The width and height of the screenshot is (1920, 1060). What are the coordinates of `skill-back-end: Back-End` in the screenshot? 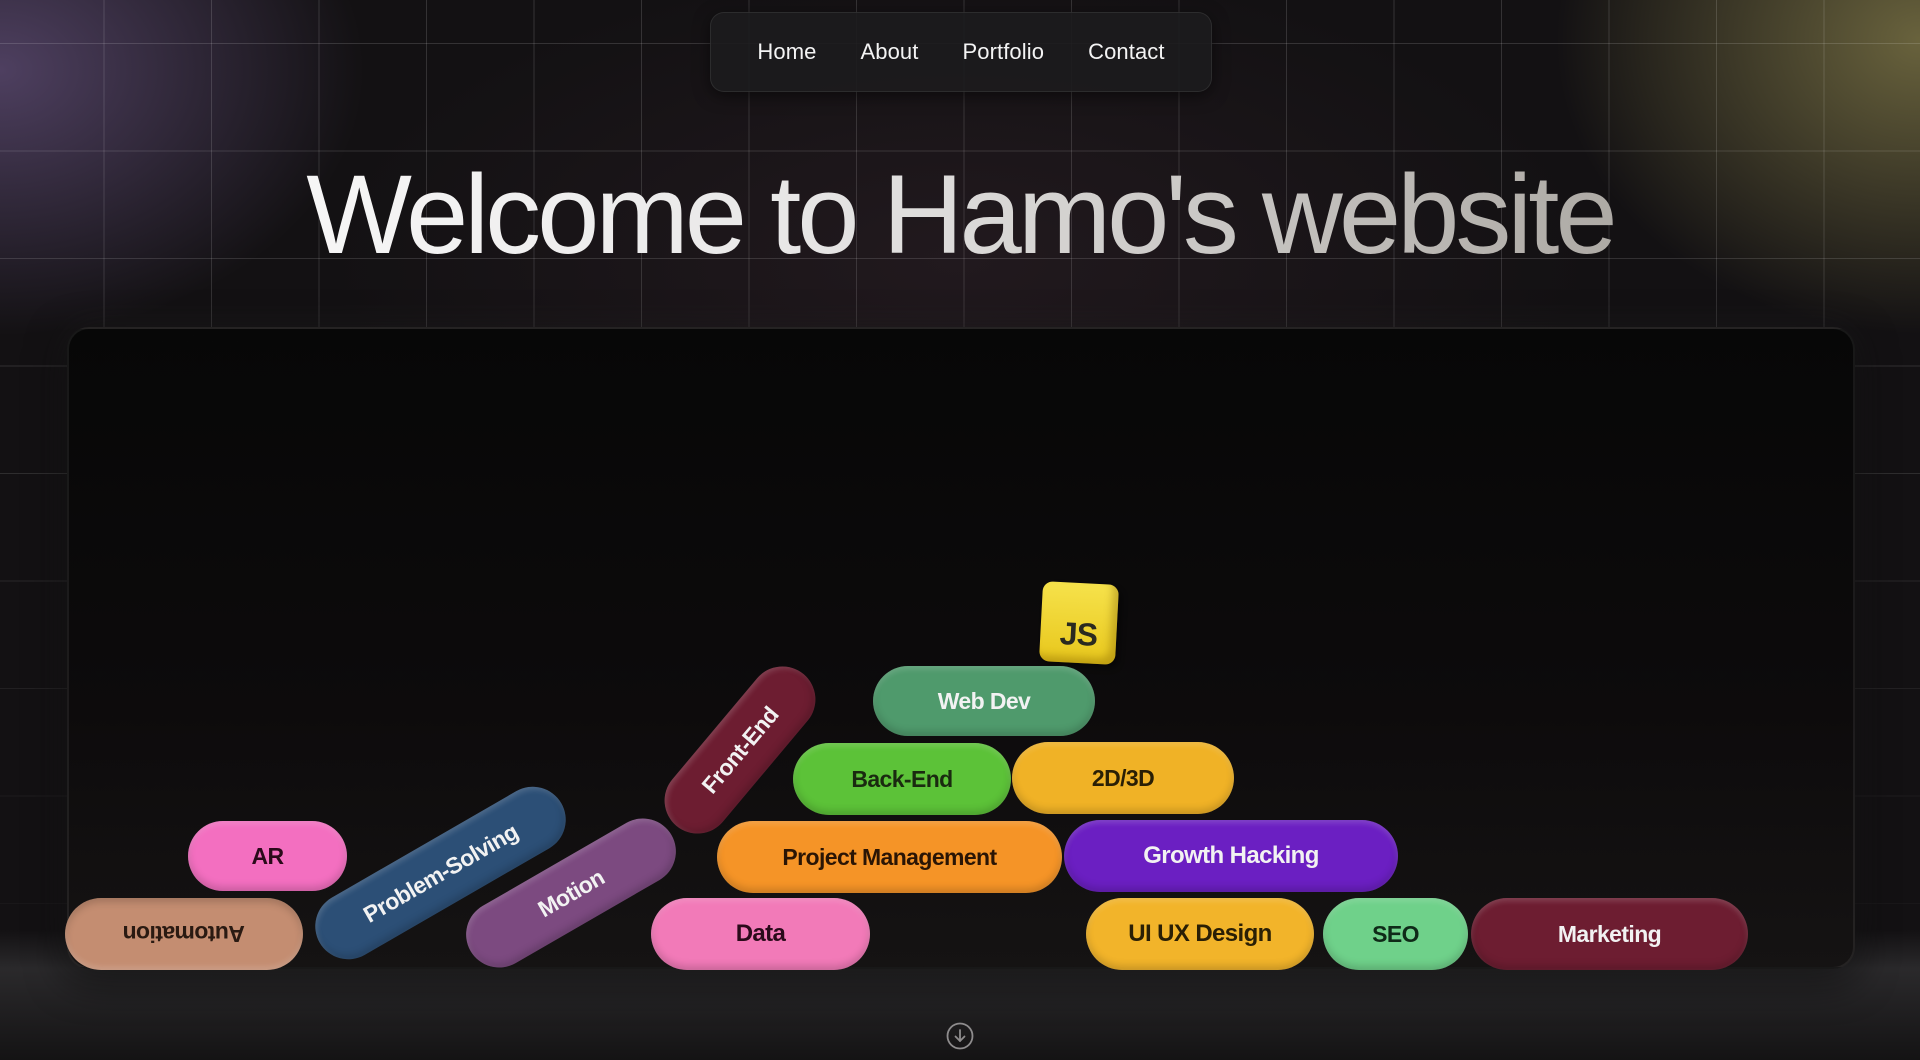 It's located at (902, 779).